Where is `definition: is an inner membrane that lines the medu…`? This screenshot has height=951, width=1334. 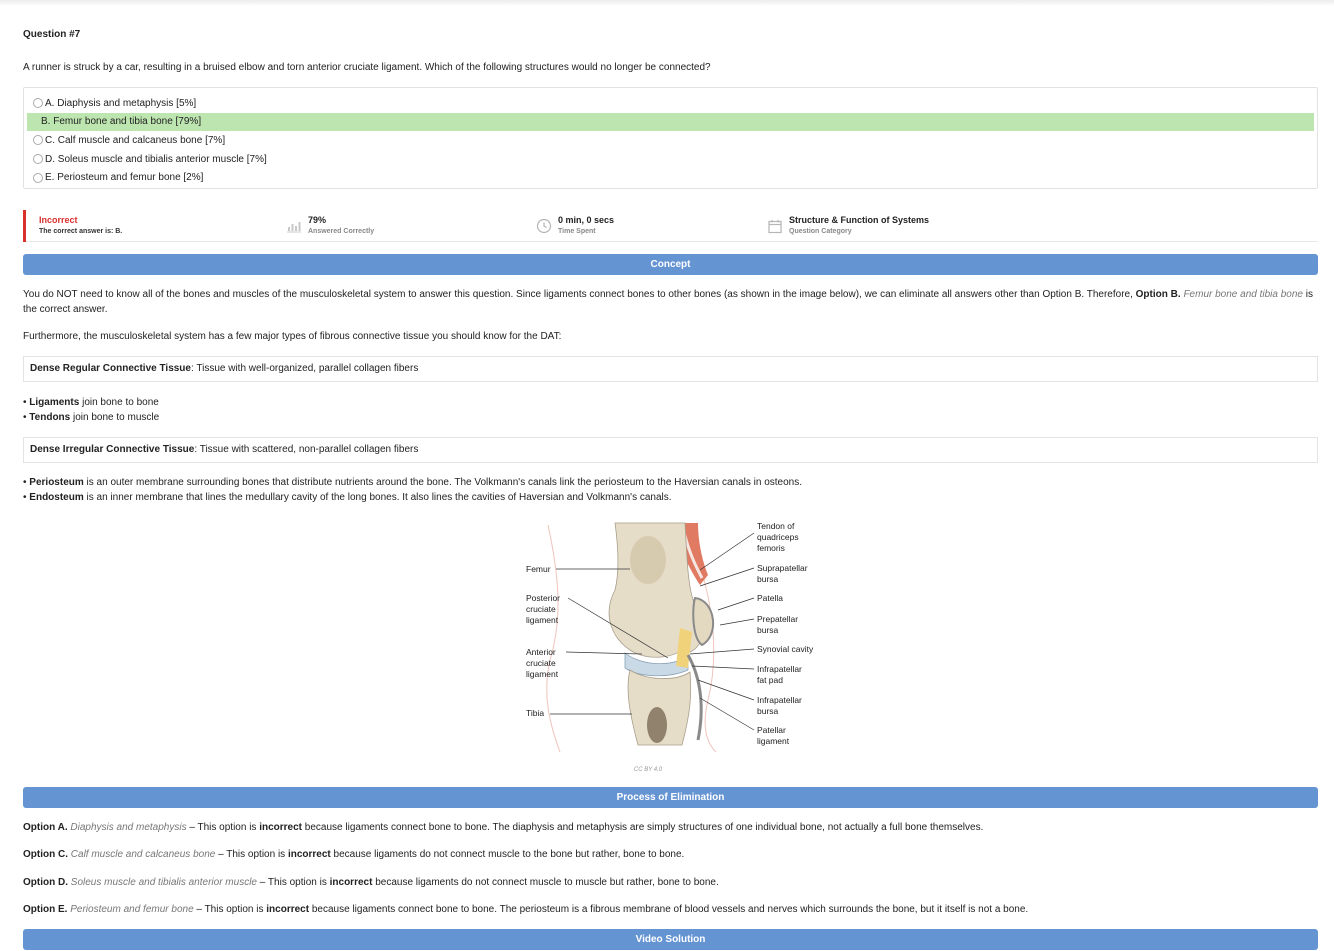 definition: is an inner membrane that lines the medu… is located at coordinates (377, 497).